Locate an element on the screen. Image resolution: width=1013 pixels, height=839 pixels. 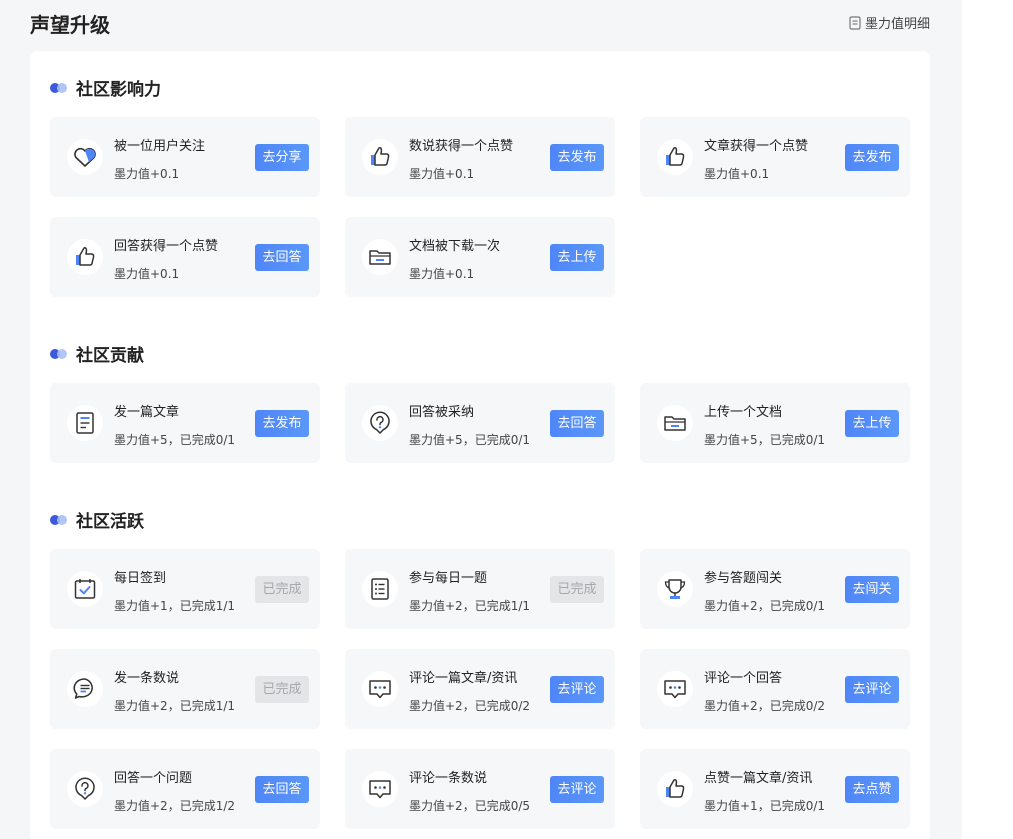
challenge-button: 去闯关 is located at coordinates (872, 589).